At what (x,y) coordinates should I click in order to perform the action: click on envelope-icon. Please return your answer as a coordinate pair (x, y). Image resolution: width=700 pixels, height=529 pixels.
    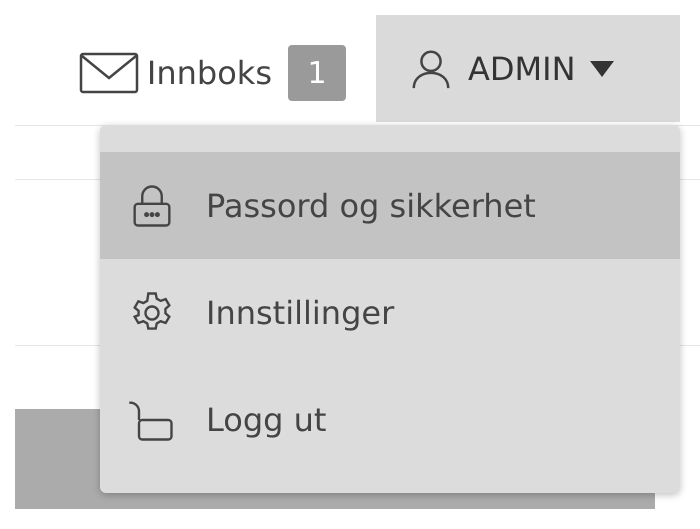
    Looking at the image, I should click on (108, 73).